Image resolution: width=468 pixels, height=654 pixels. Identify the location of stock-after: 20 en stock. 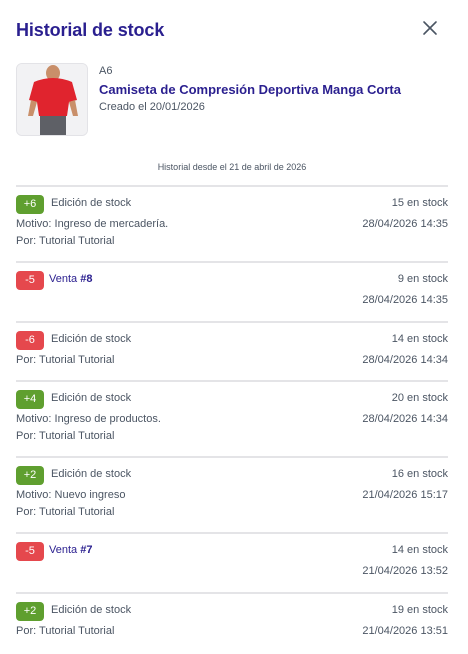
(419, 398).